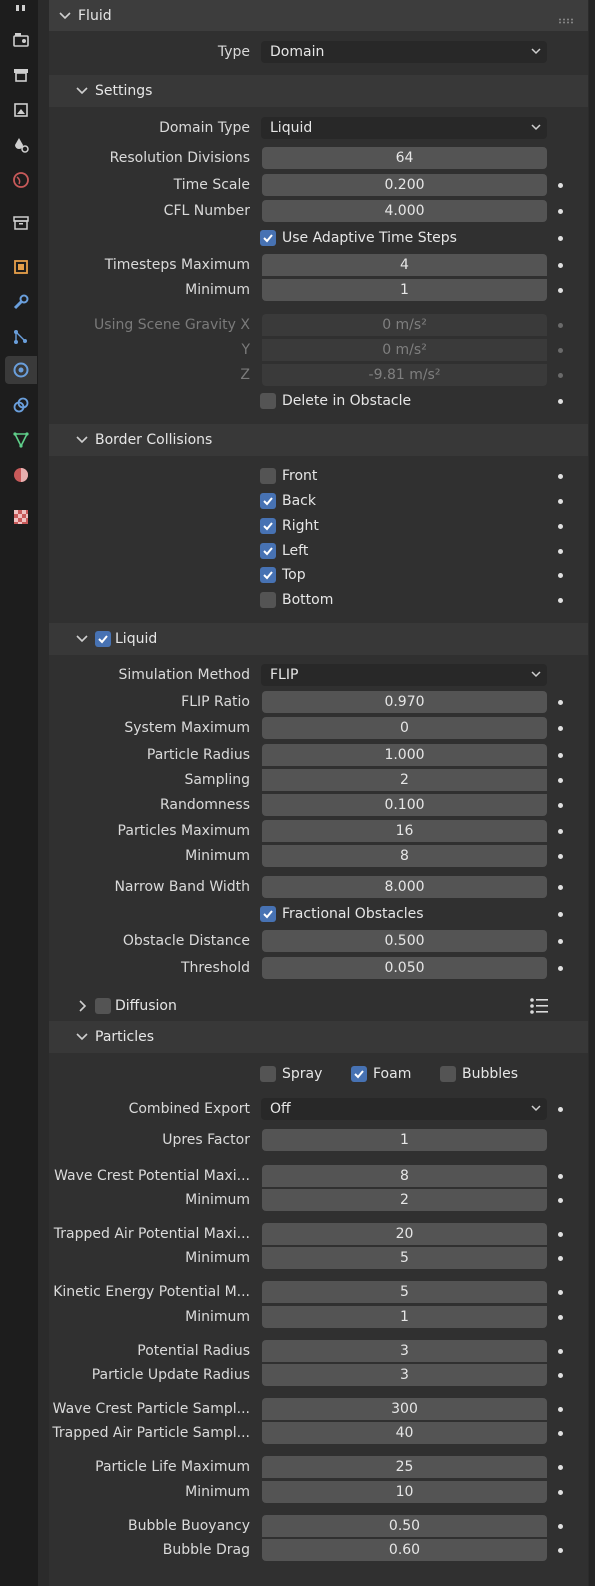 This screenshot has width=595, height=1586. Describe the element at coordinates (404, 755) in the screenshot. I see `particle-radius-field: 1.000` at that location.